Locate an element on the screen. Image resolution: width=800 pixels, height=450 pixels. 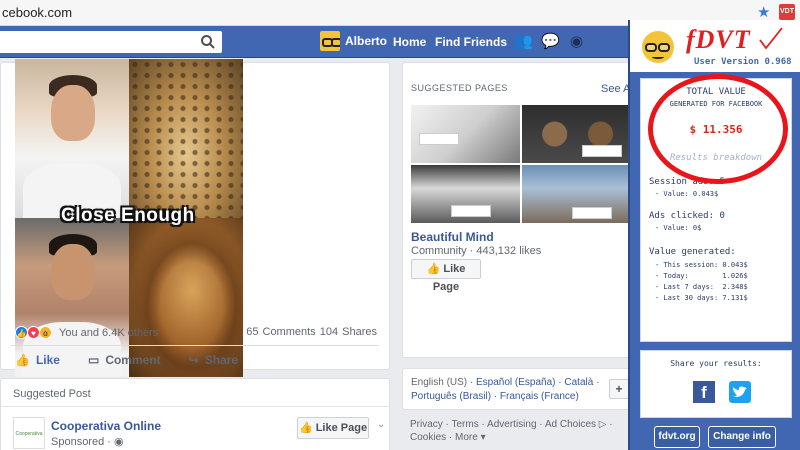
share-icon: ↪ is located at coordinates (193, 360).